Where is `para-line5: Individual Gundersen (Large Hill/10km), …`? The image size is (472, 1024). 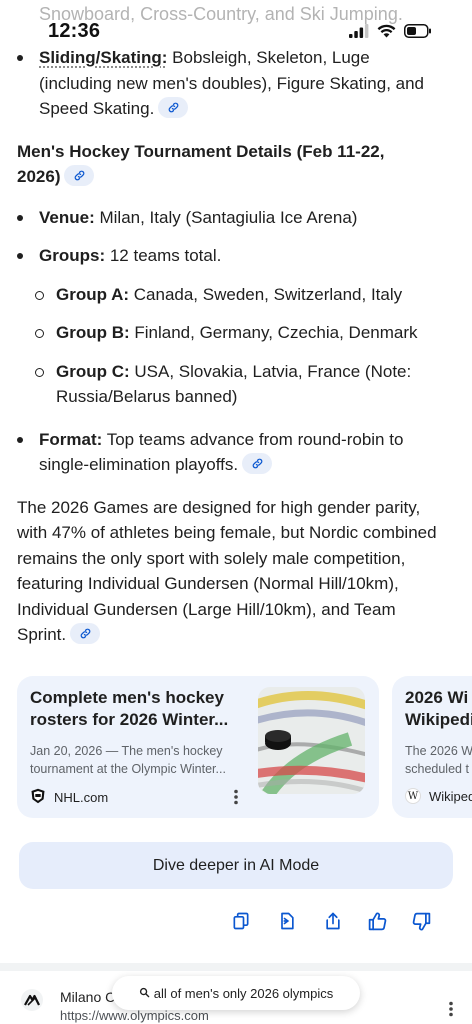 para-line5: Individual Gundersen (Large Hill/10km), … is located at coordinates (206, 609).